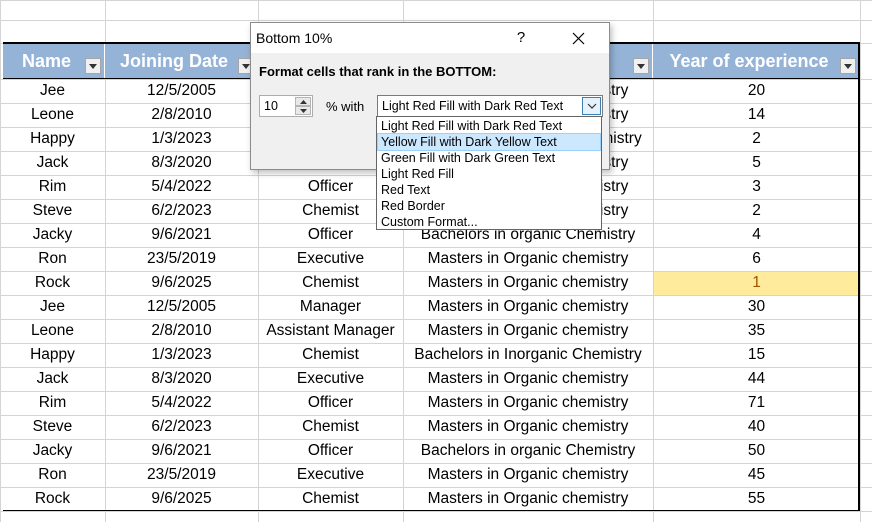  Describe the element at coordinates (181, 61) in the screenshot. I see `column-header: Joining Date` at that location.